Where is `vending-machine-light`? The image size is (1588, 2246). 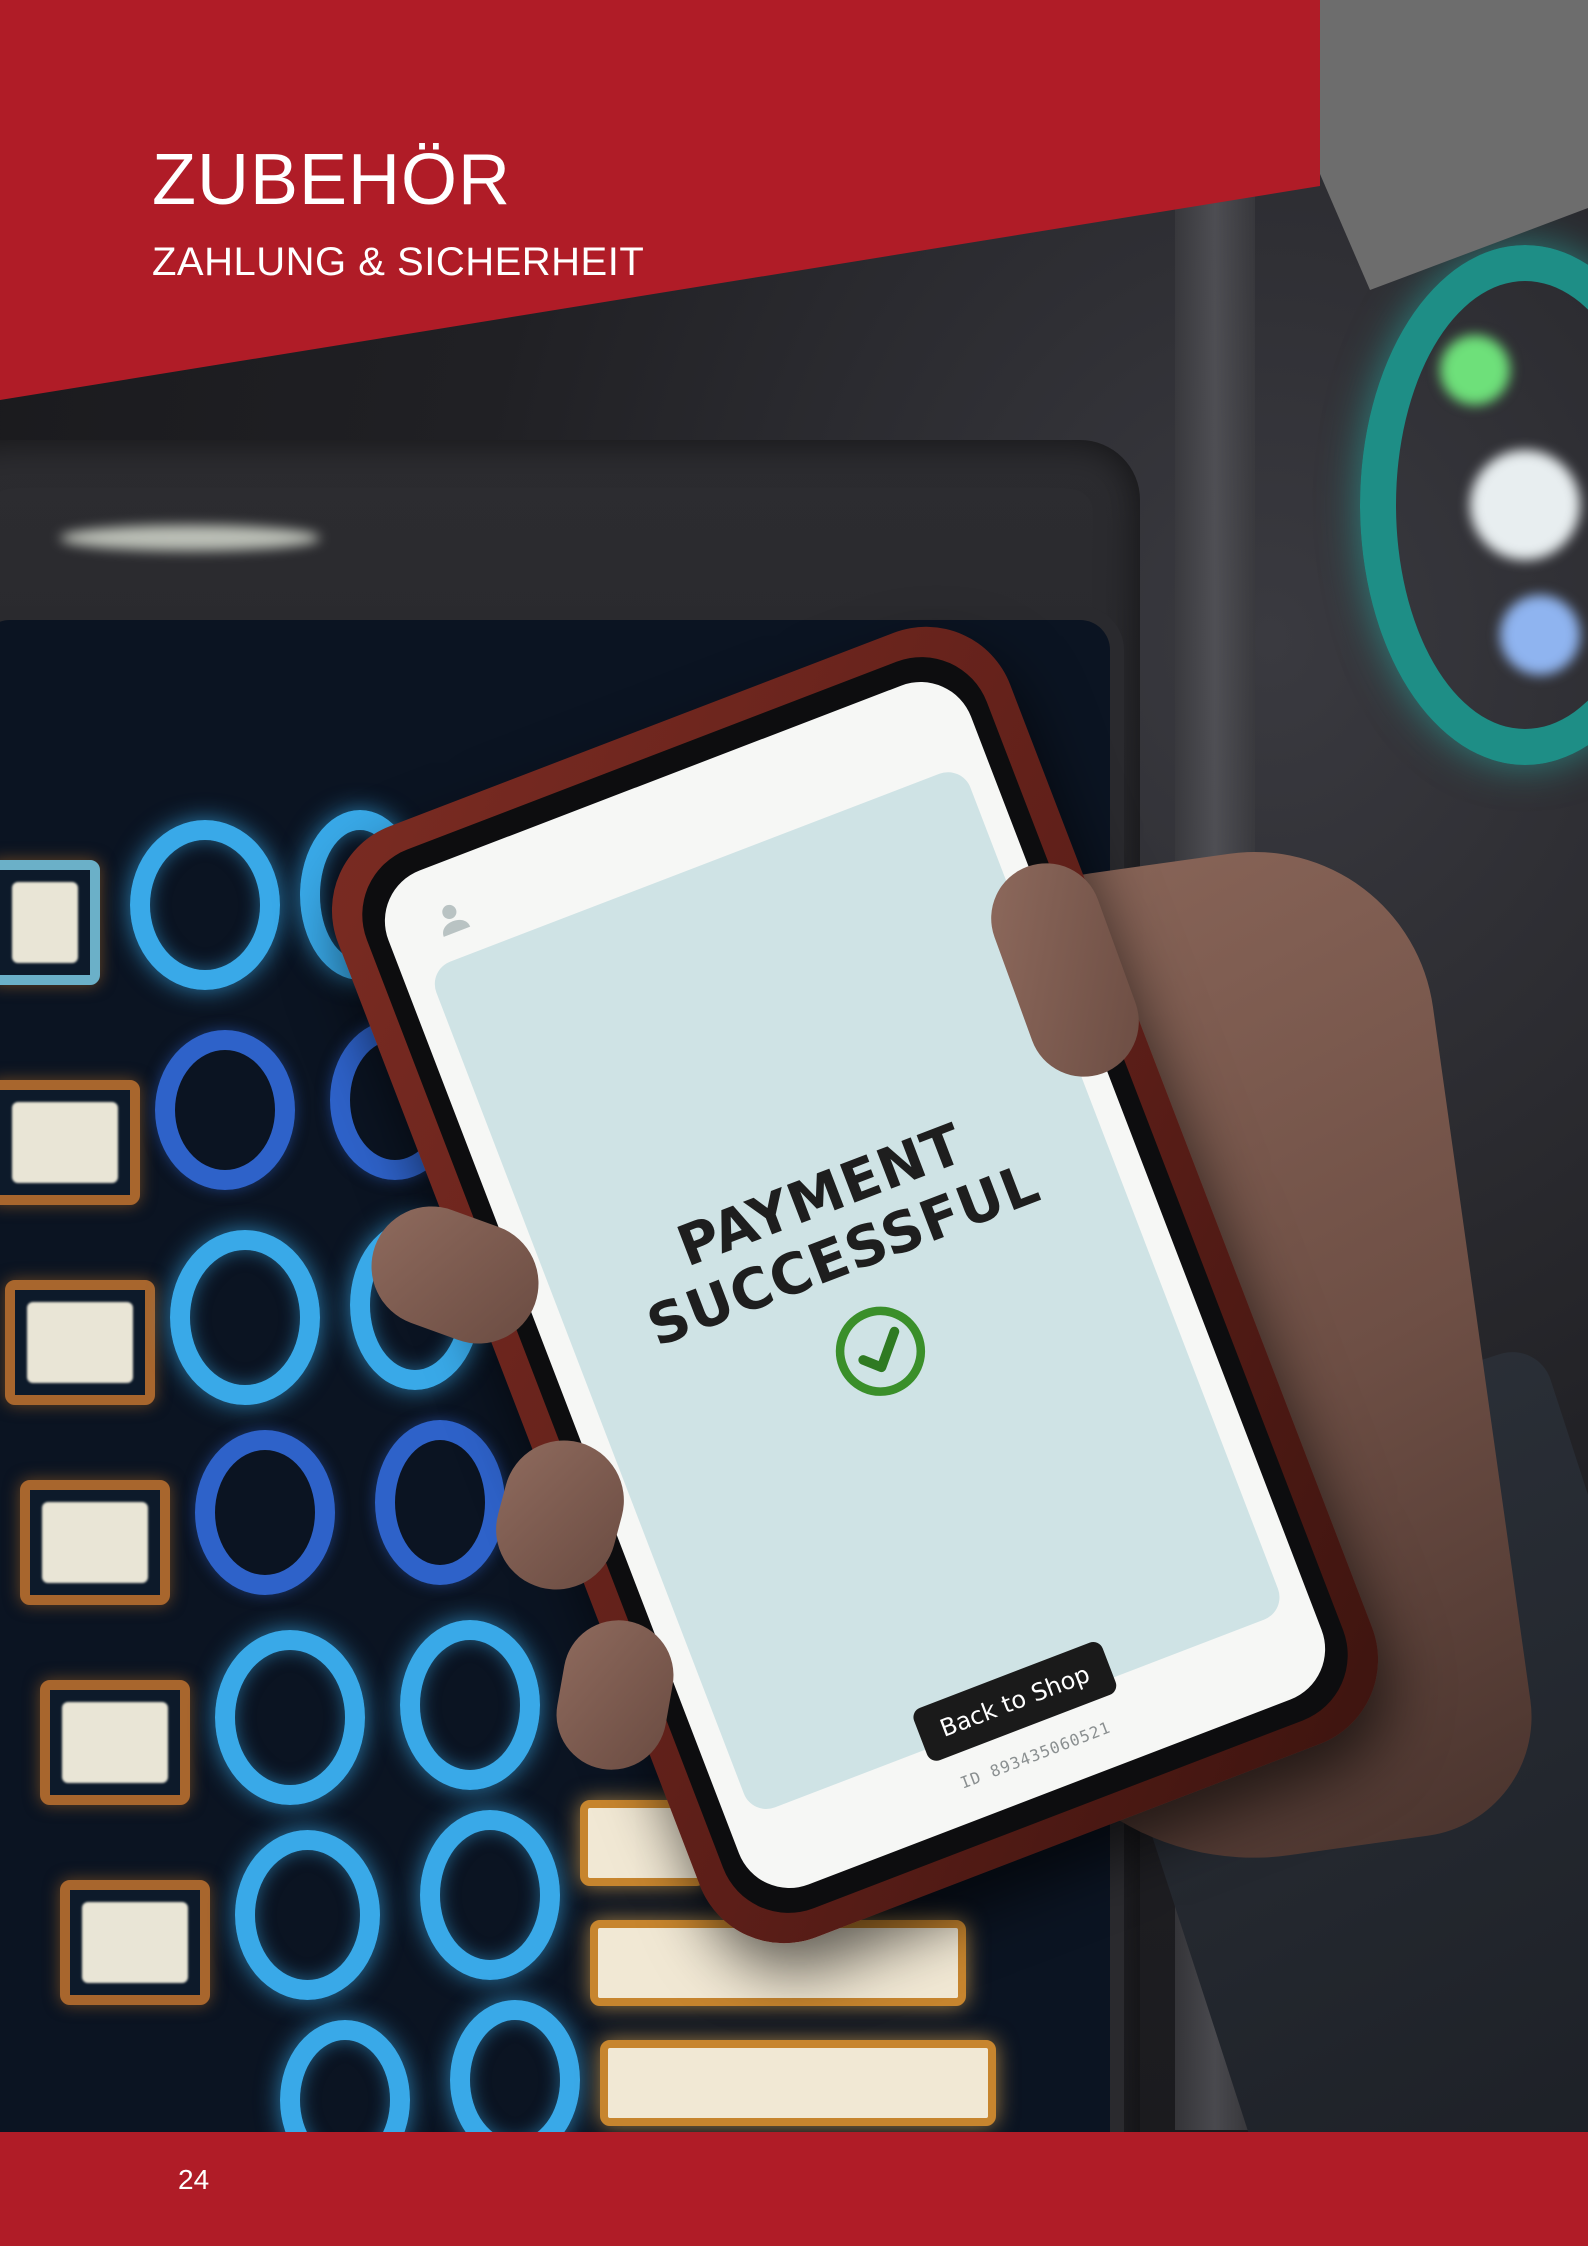
vending-machine-light is located at coordinates (190, 538).